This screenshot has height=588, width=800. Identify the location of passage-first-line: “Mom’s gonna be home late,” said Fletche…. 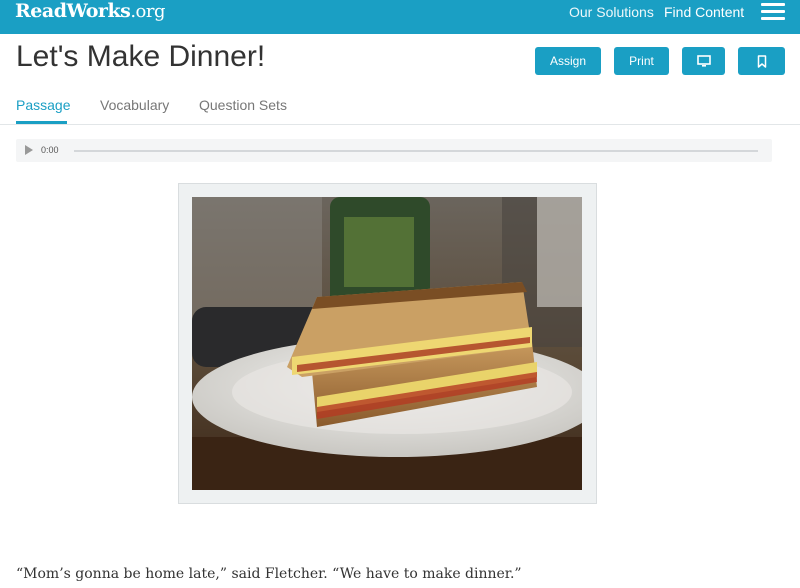
(269, 574).